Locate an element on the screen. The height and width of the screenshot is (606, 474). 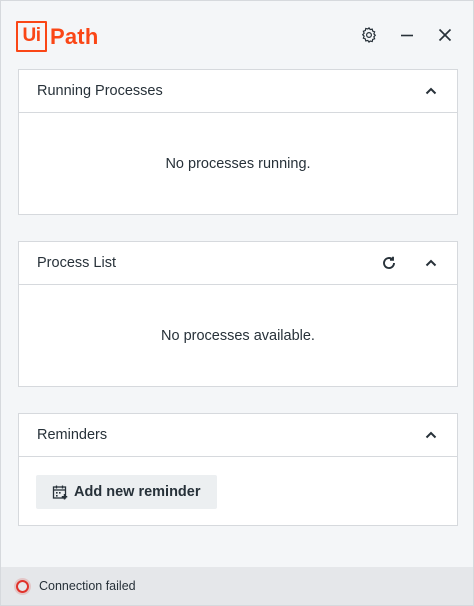
running-processes-title: Running Processes is located at coordinates (100, 91).